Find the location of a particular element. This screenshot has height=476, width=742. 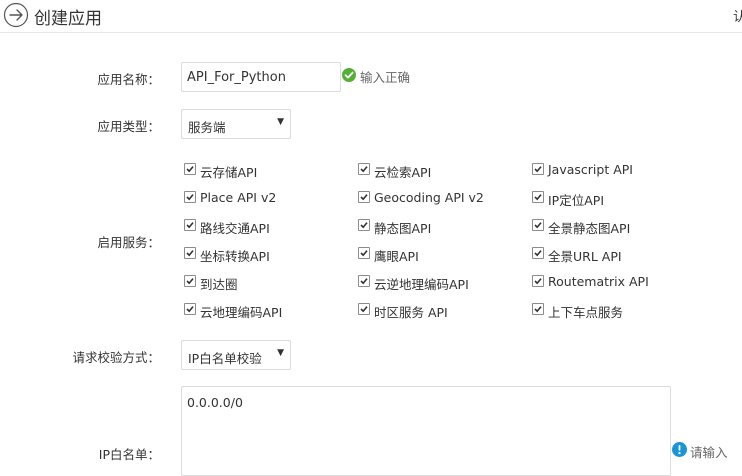

info-circle-icon is located at coordinates (679, 449).